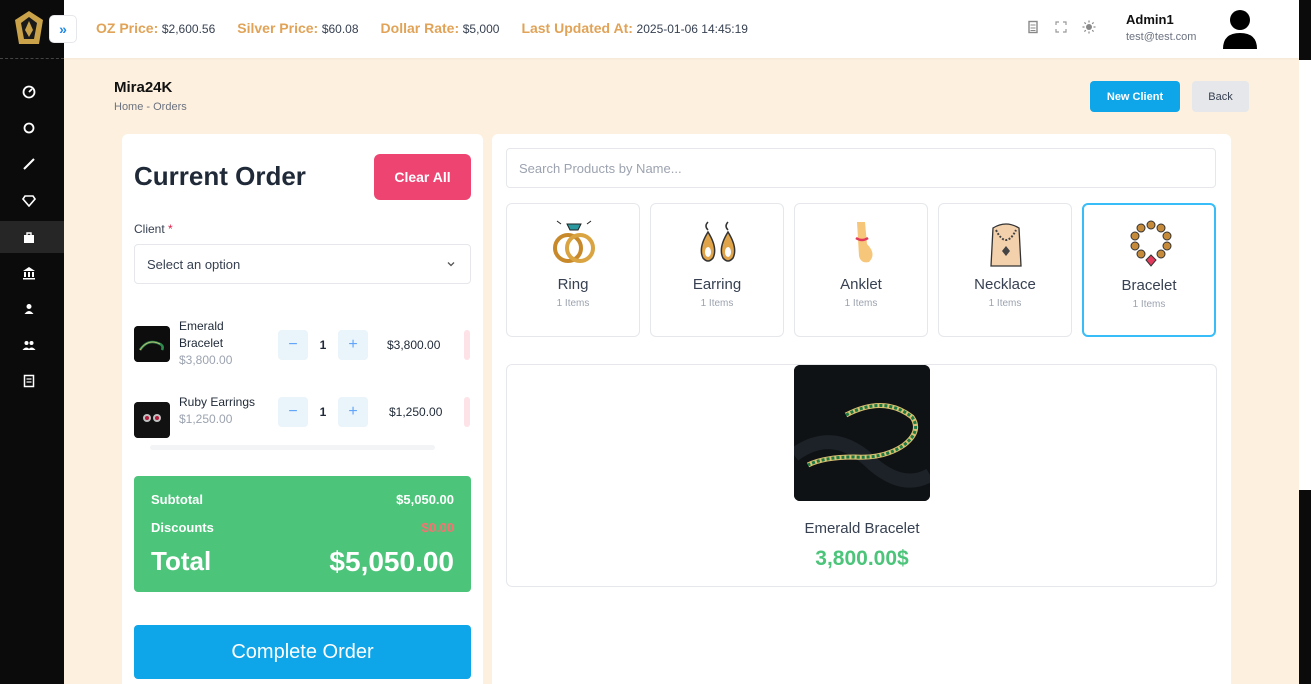 The width and height of the screenshot is (1311, 684). Describe the element at coordinates (29, 28) in the screenshot. I see `logo-icon` at that location.